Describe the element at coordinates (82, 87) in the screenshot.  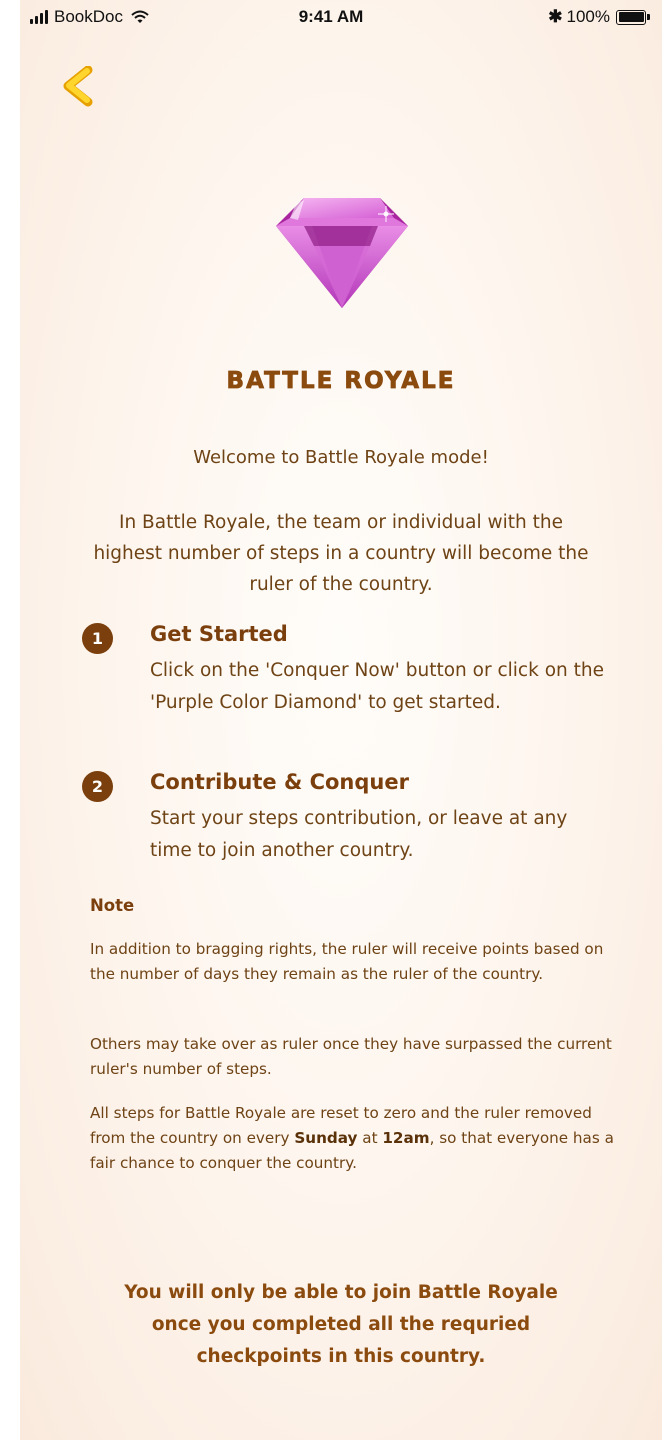
I see `back-arrow-icon` at that location.